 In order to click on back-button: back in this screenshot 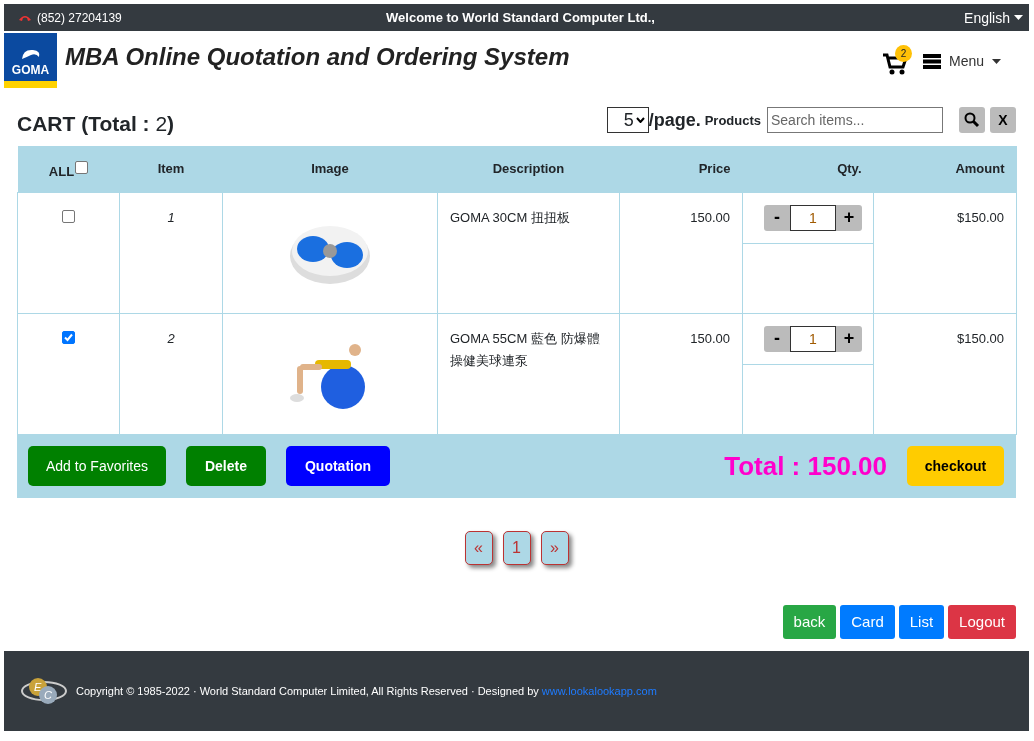, I will do `click(809, 621)`.